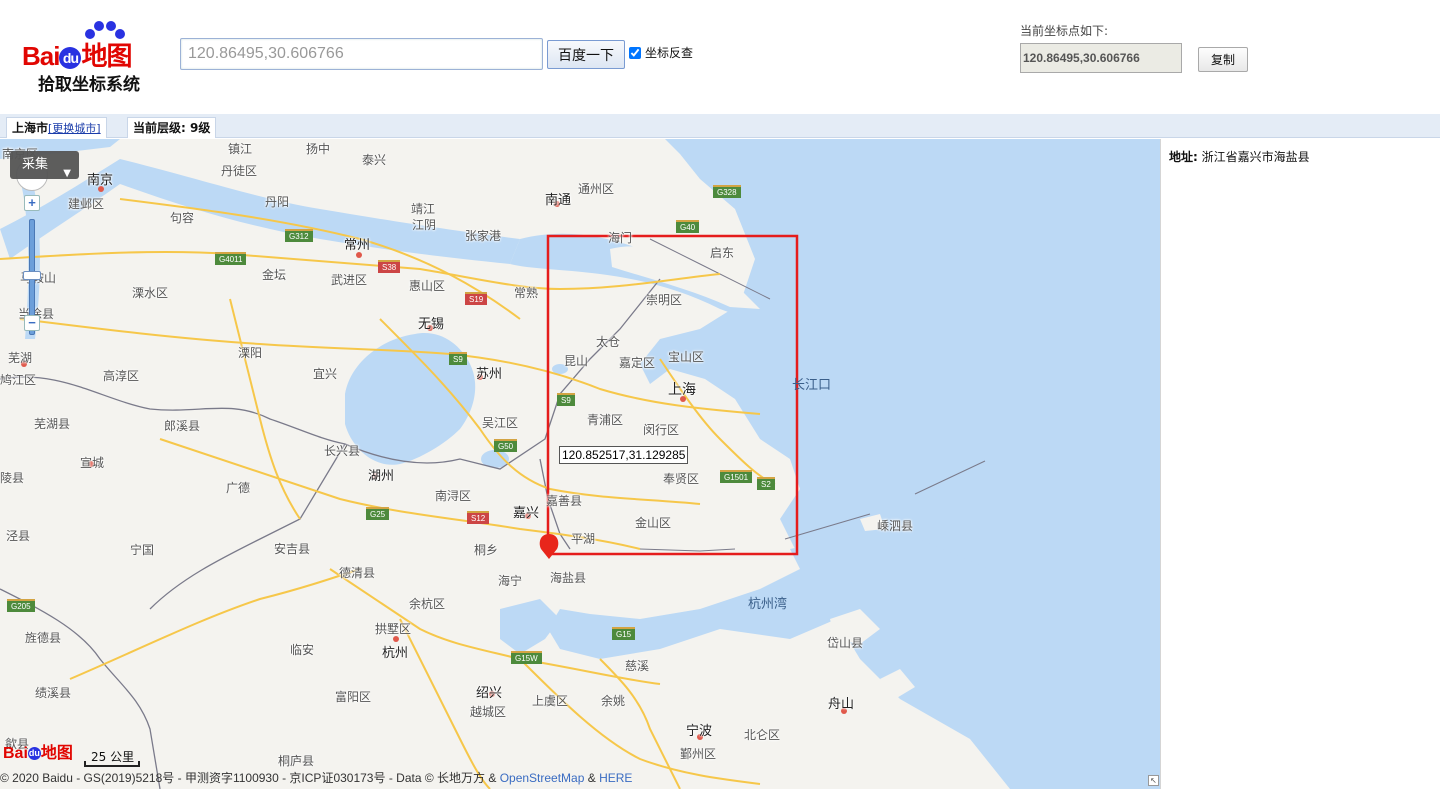 The width and height of the screenshot is (1440, 789). I want to click on map-label: 常州, so click(357, 245).